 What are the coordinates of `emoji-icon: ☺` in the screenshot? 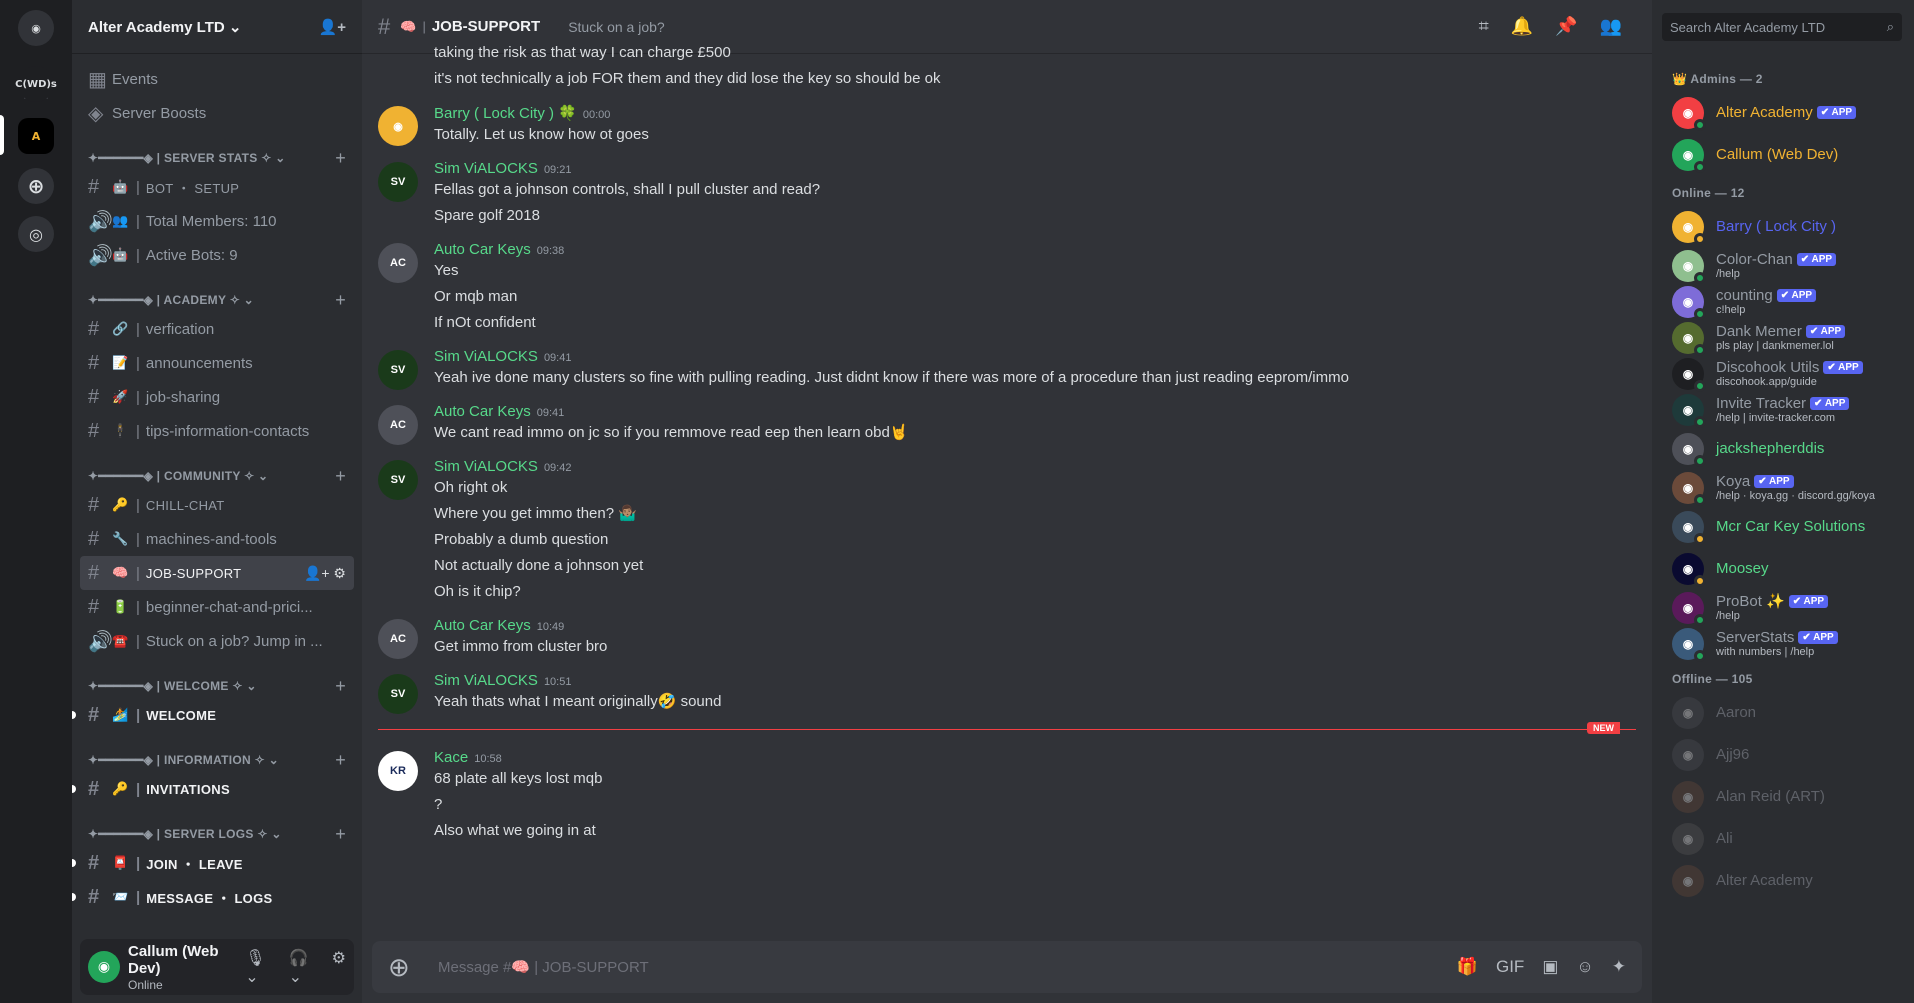 It's located at (1584, 967).